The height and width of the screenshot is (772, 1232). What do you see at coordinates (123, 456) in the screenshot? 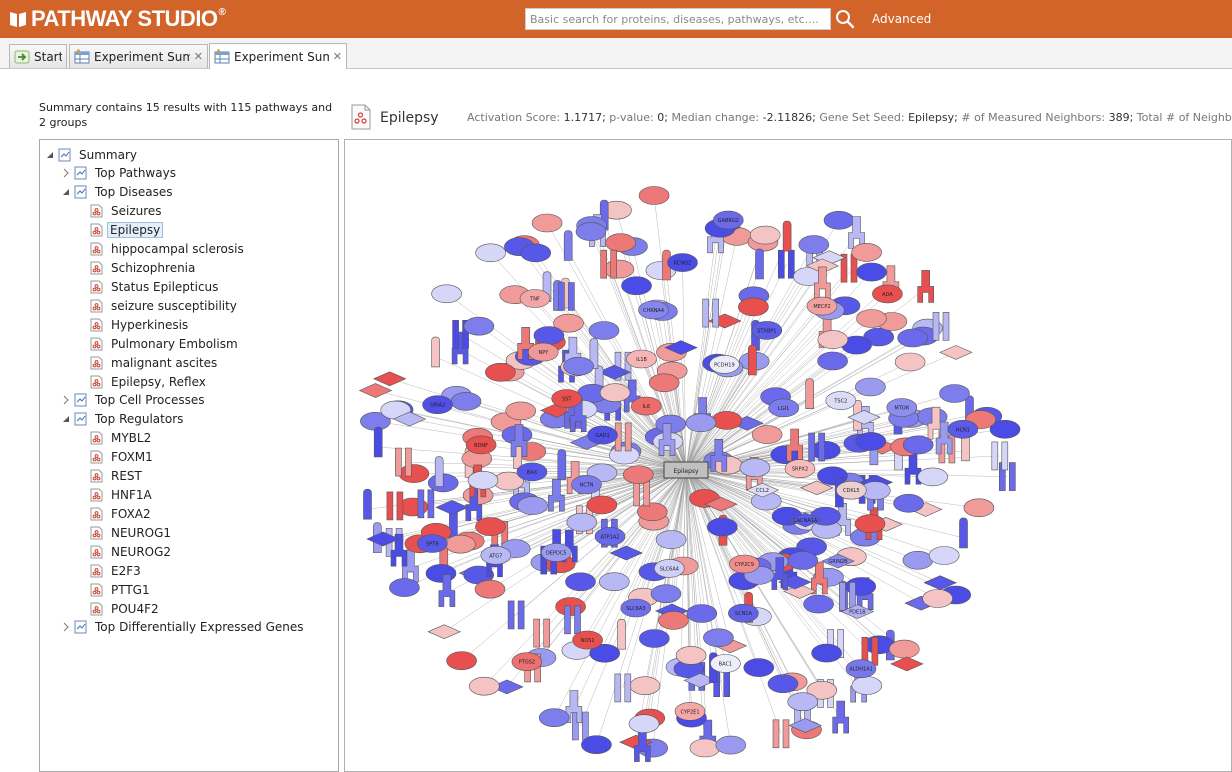
I see `tree-node-regulator: FOXM1` at bounding box center [123, 456].